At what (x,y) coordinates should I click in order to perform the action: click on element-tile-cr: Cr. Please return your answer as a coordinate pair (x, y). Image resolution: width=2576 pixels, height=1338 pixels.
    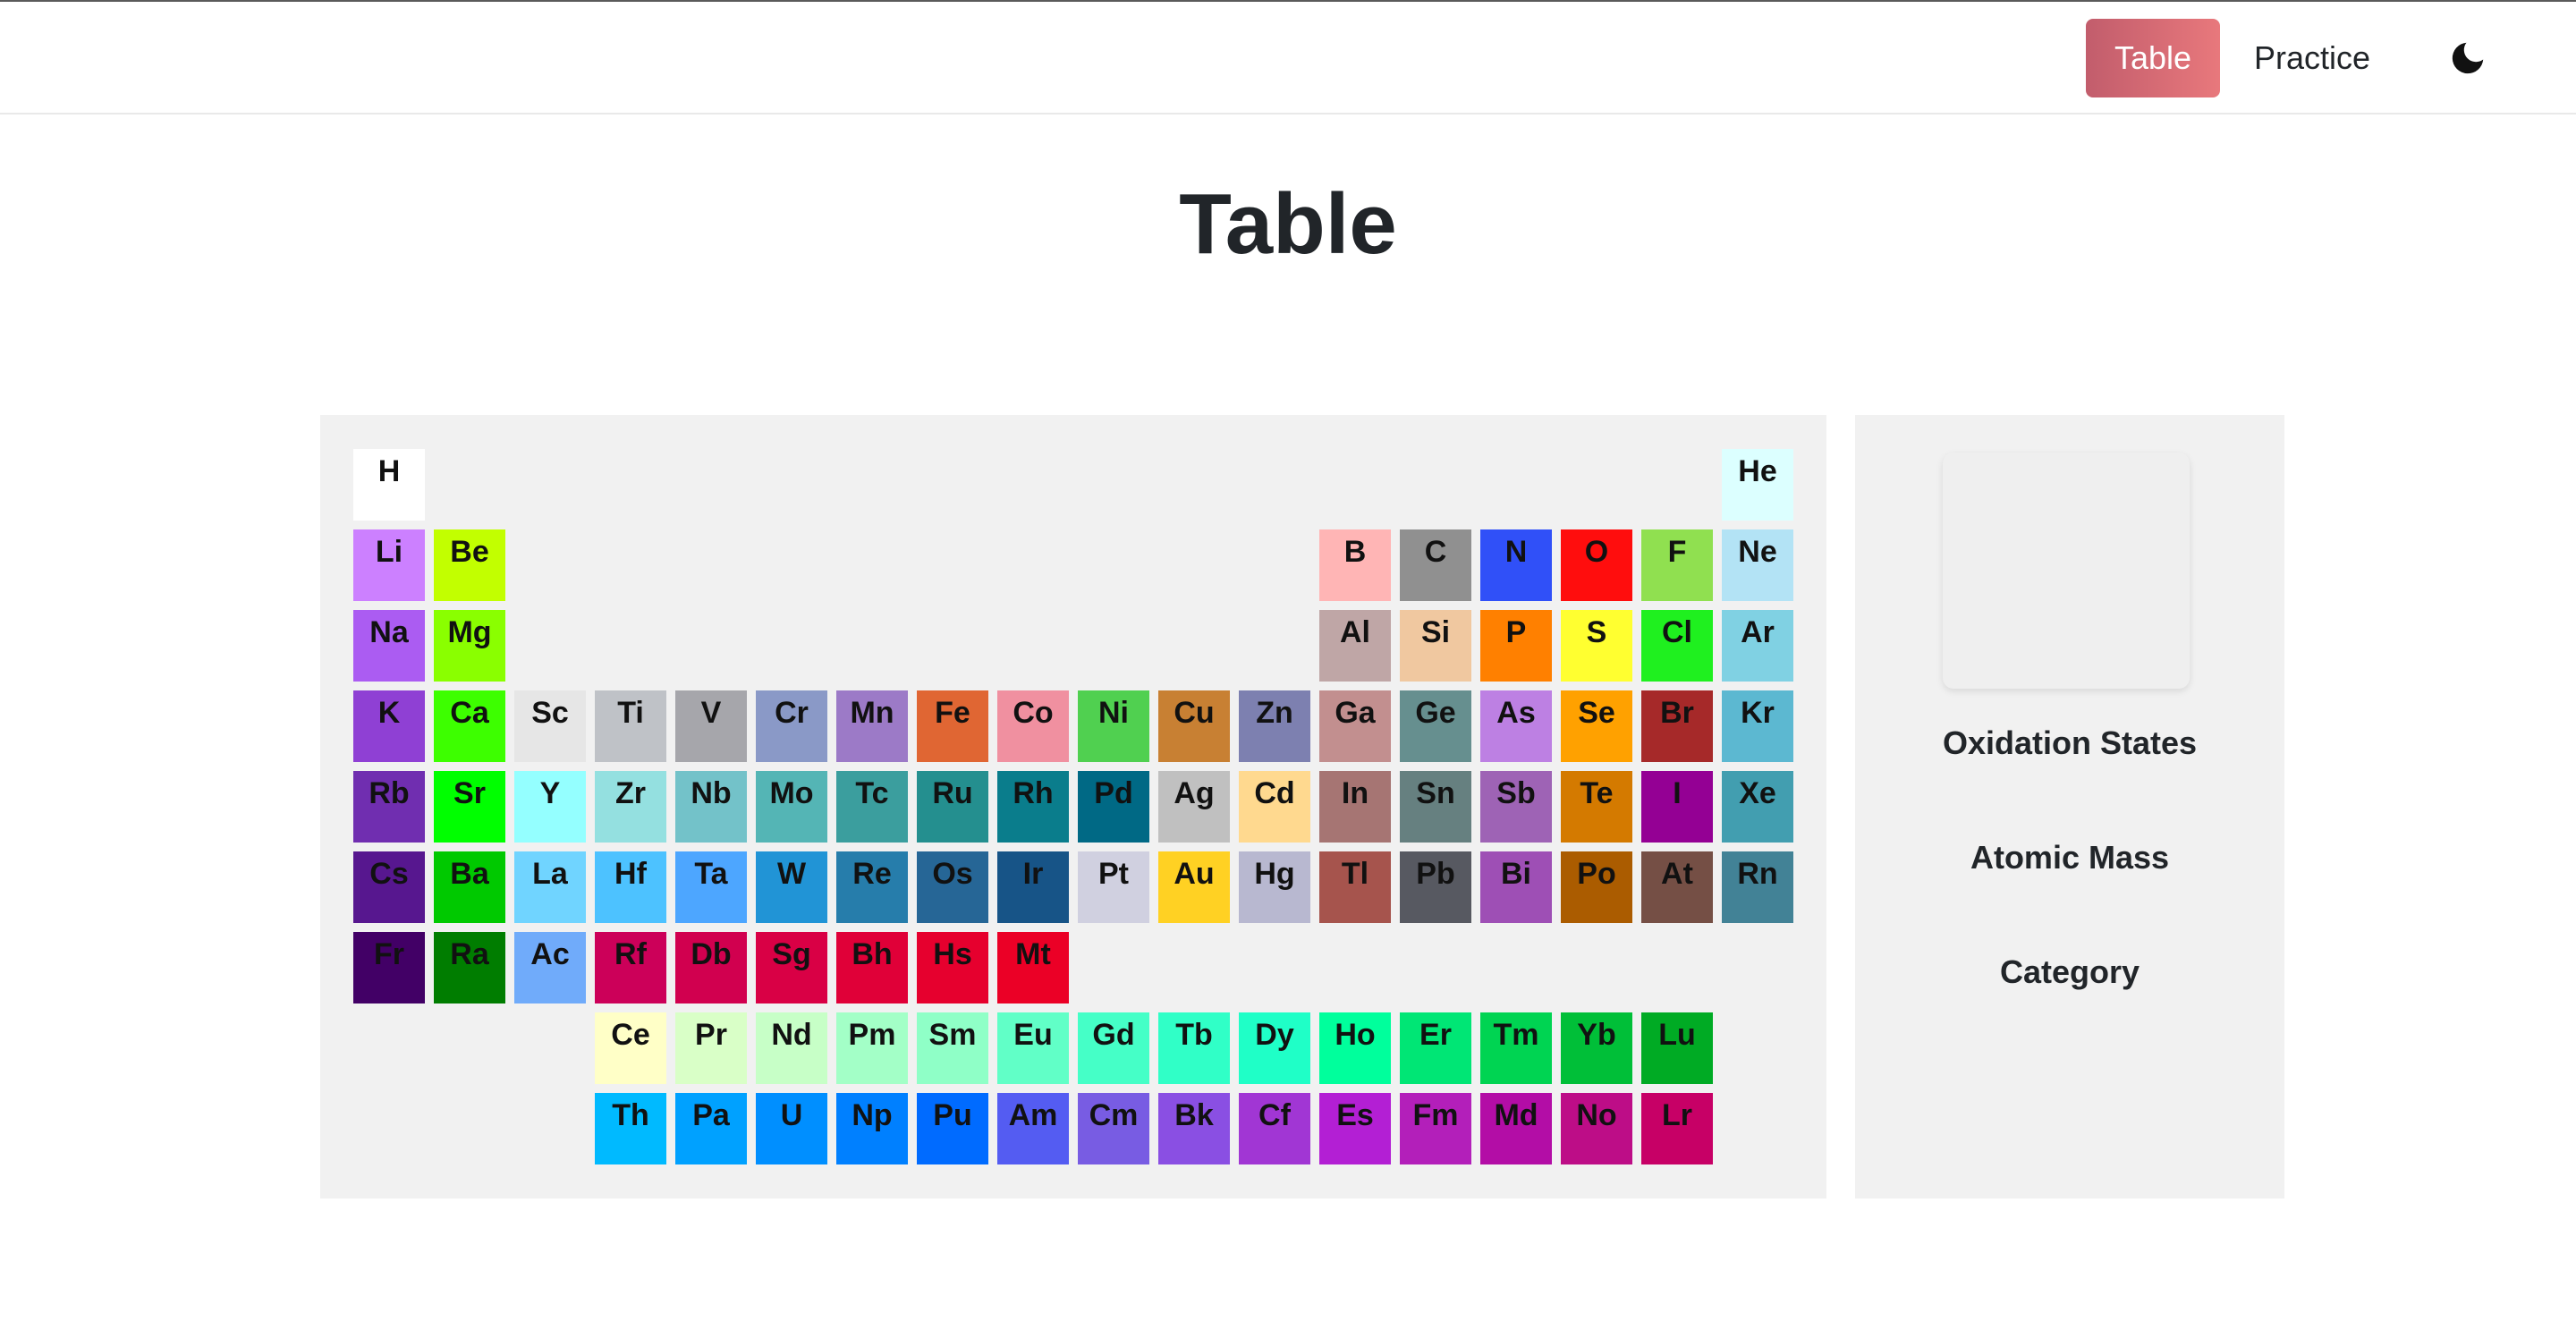
    Looking at the image, I should click on (791, 726).